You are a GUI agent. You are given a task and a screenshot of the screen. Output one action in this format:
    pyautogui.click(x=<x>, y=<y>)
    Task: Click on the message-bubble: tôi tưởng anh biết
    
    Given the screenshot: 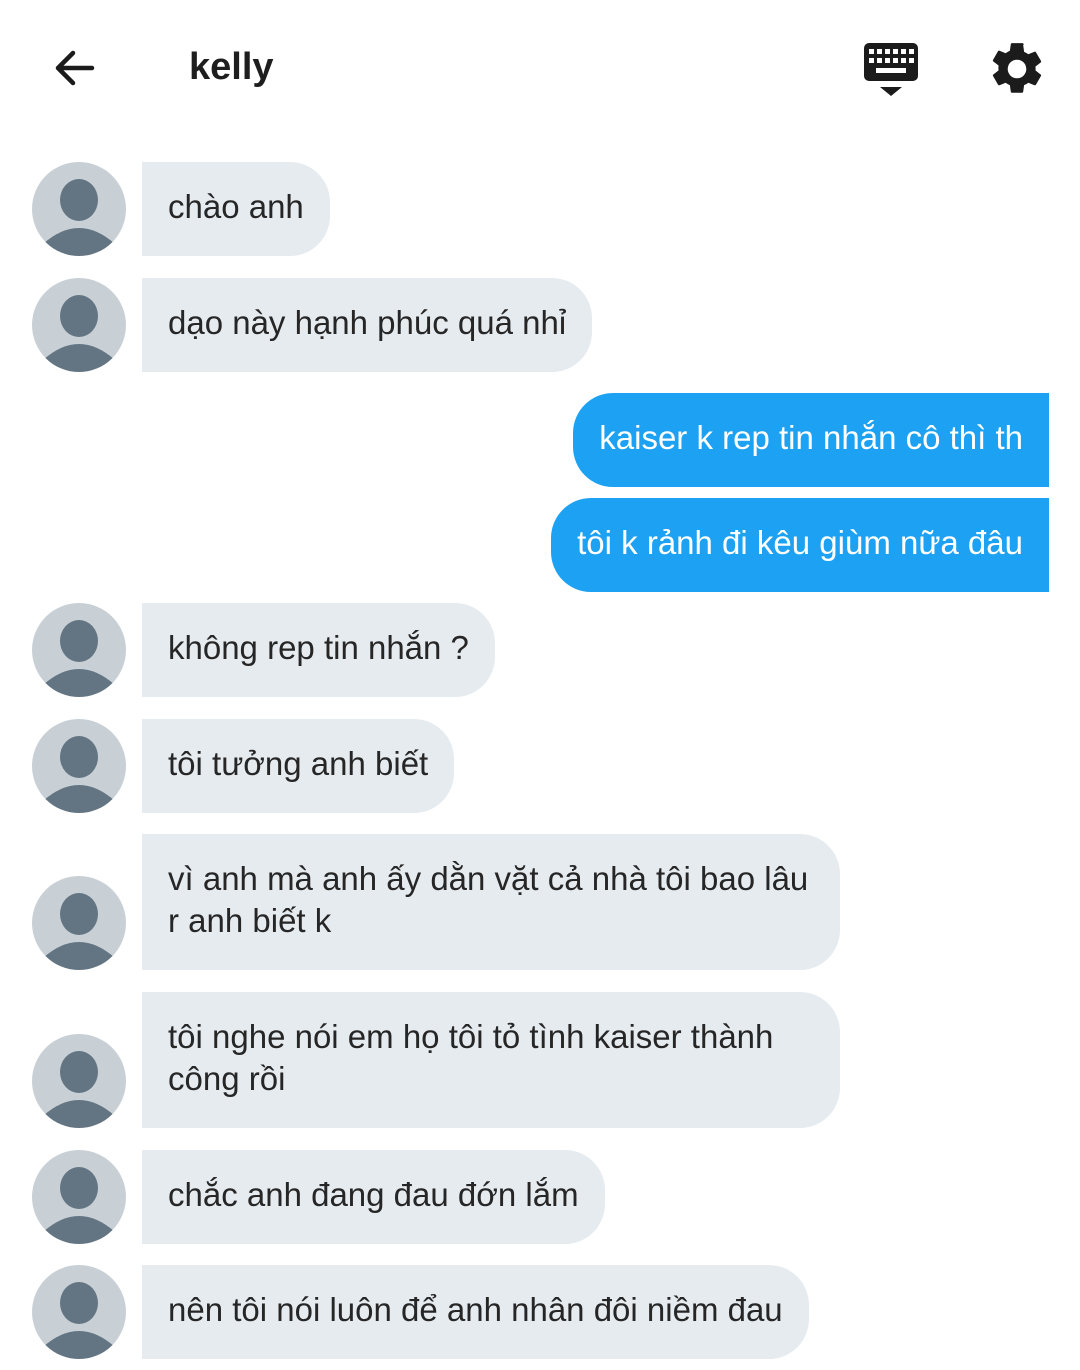 What is the action you would take?
    pyautogui.click(x=298, y=766)
    